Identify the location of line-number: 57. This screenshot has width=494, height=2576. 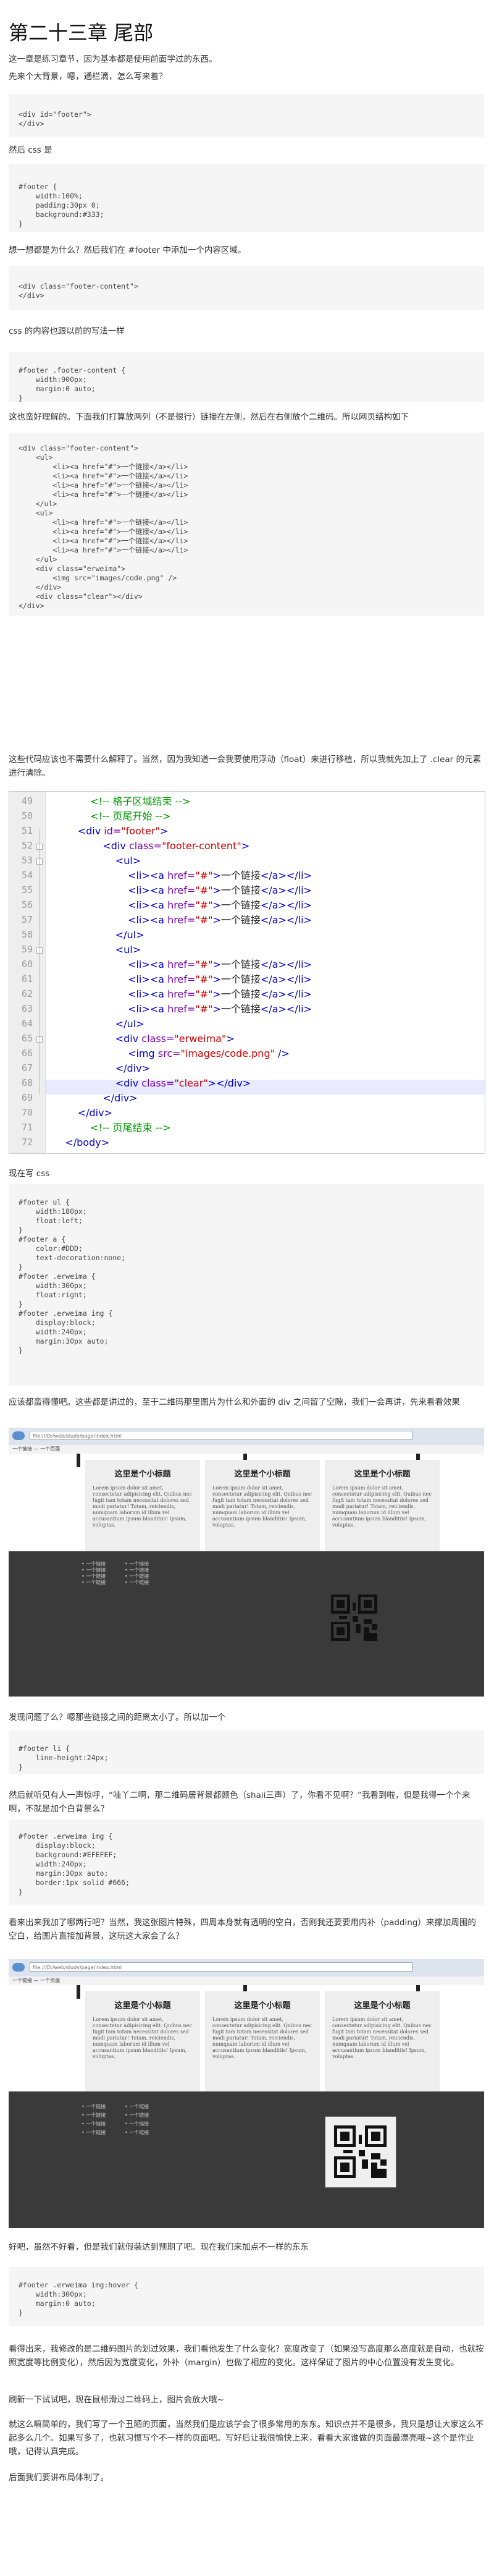
(27, 919).